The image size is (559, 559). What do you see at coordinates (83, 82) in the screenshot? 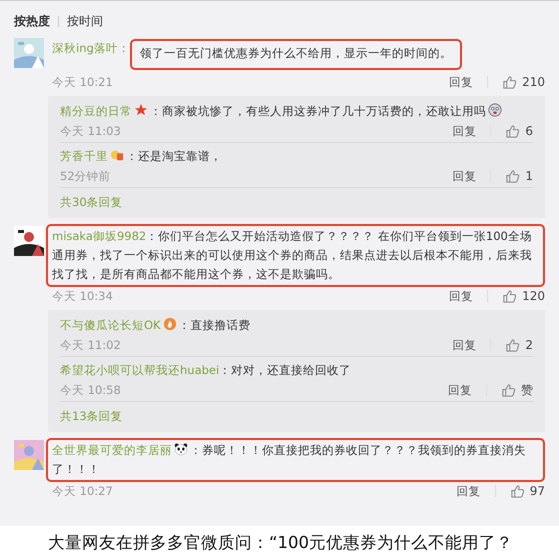
I see `timestamp: 今天 10:21` at bounding box center [83, 82].